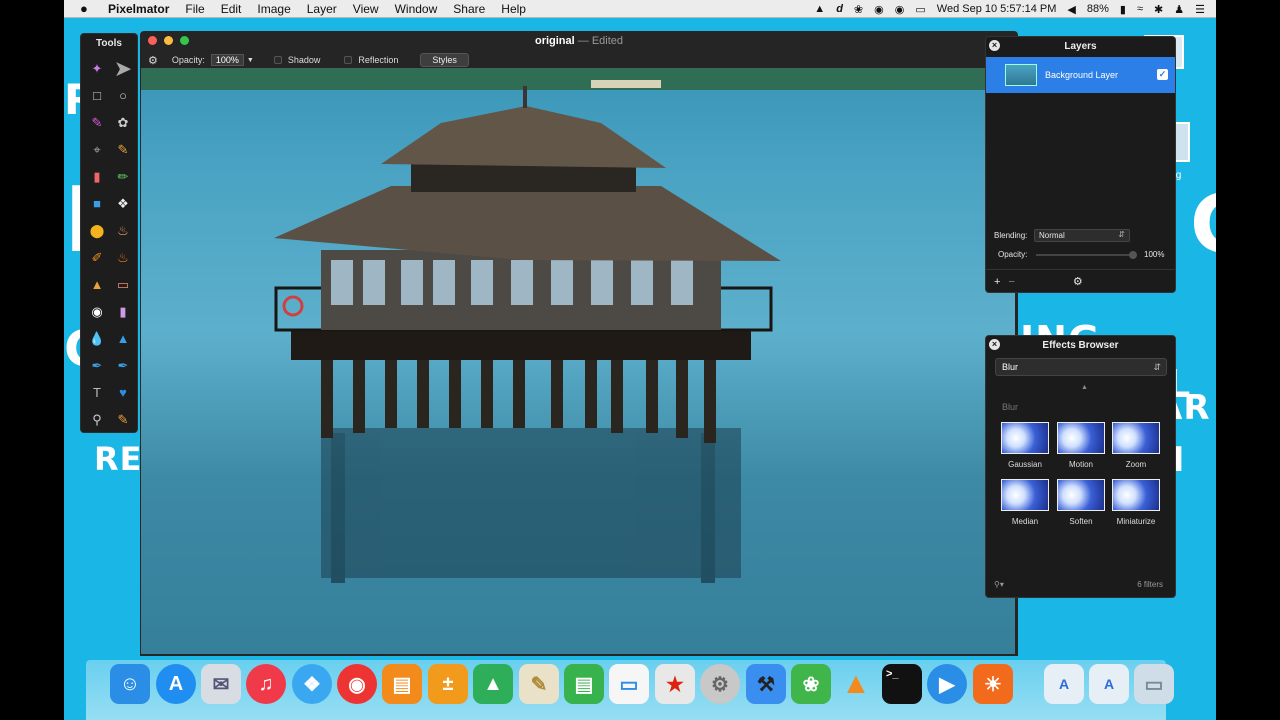  What do you see at coordinates (227, 60) in the screenshot?
I see `opacity-field: 100%` at bounding box center [227, 60].